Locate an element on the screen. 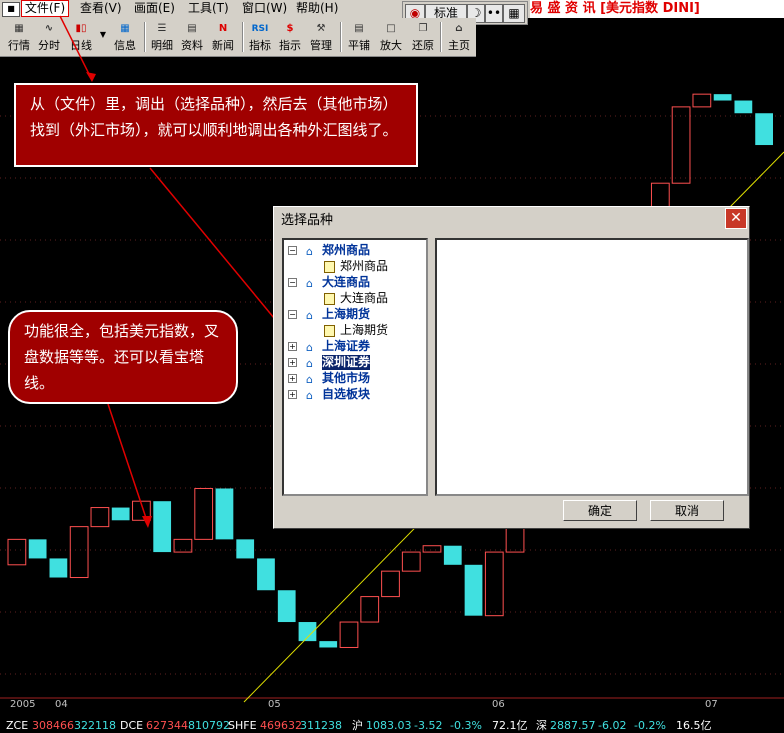 This screenshot has height=733, width=784. cancel-button: 取消 is located at coordinates (687, 510).